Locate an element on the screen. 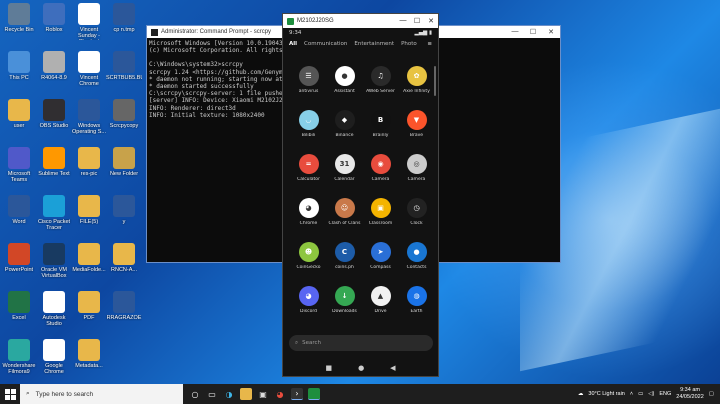 The height and width of the screenshot is (404, 720). edge-icon: ◑ is located at coordinates (229, 394).